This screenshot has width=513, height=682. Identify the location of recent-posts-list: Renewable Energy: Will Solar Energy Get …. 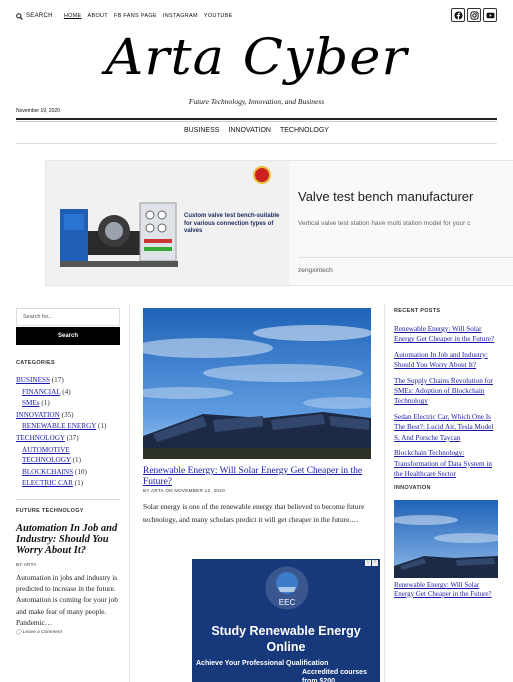
(446, 401).